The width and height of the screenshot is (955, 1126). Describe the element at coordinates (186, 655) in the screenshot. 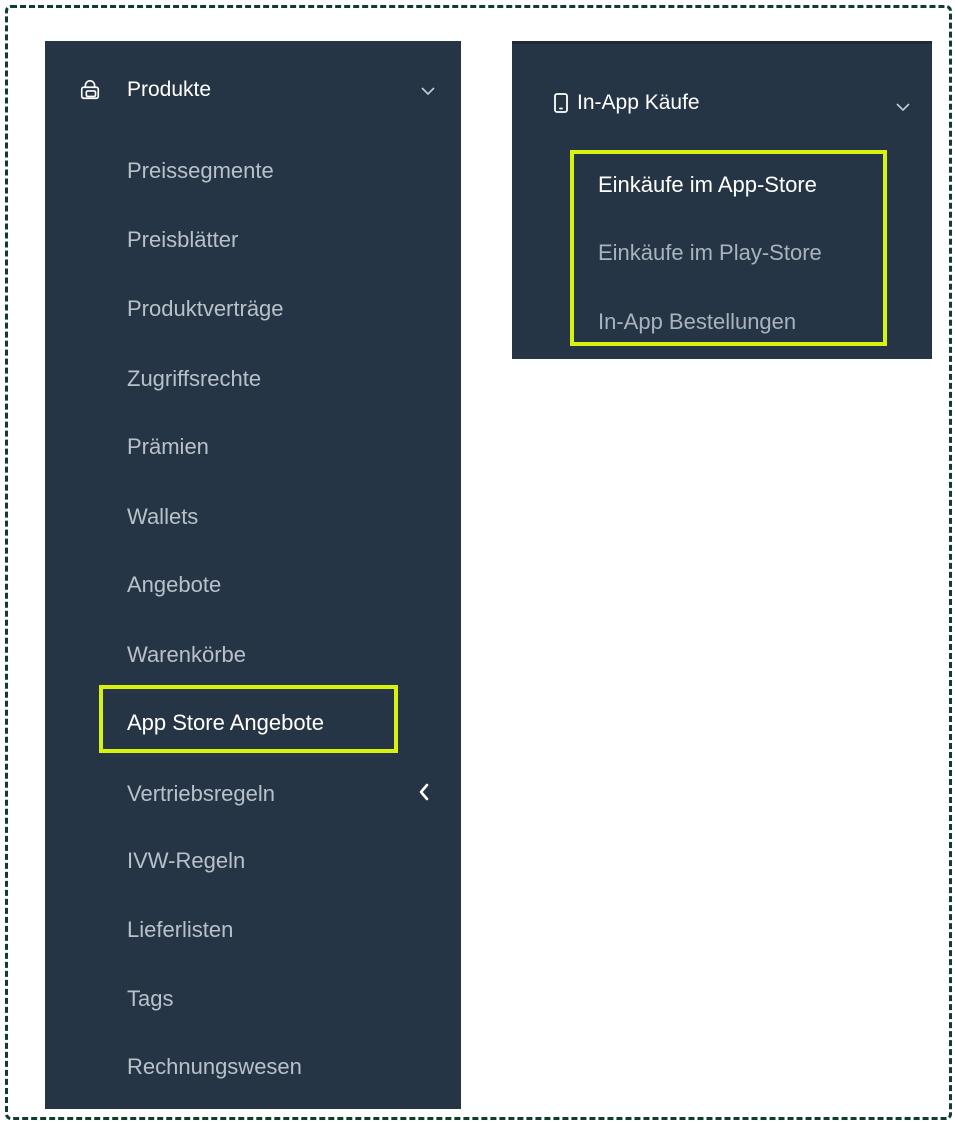

I see `sidebar-item-warenkoerbe: Warenkörbe` at that location.